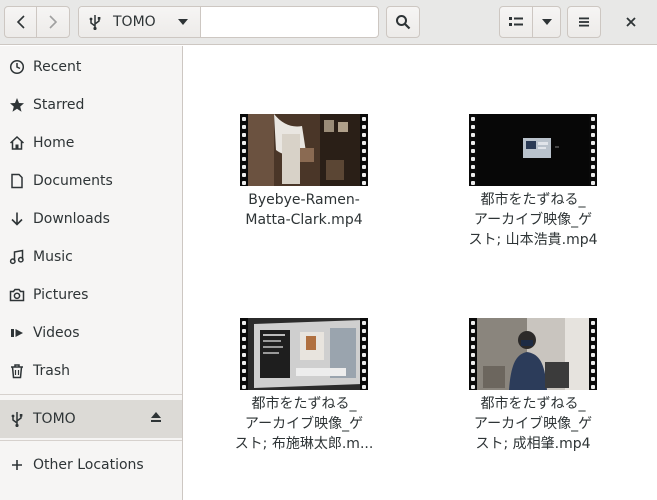 This screenshot has width=657, height=500. What do you see at coordinates (56, 333) in the screenshot?
I see `sidebar-item-label: Videos` at bounding box center [56, 333].